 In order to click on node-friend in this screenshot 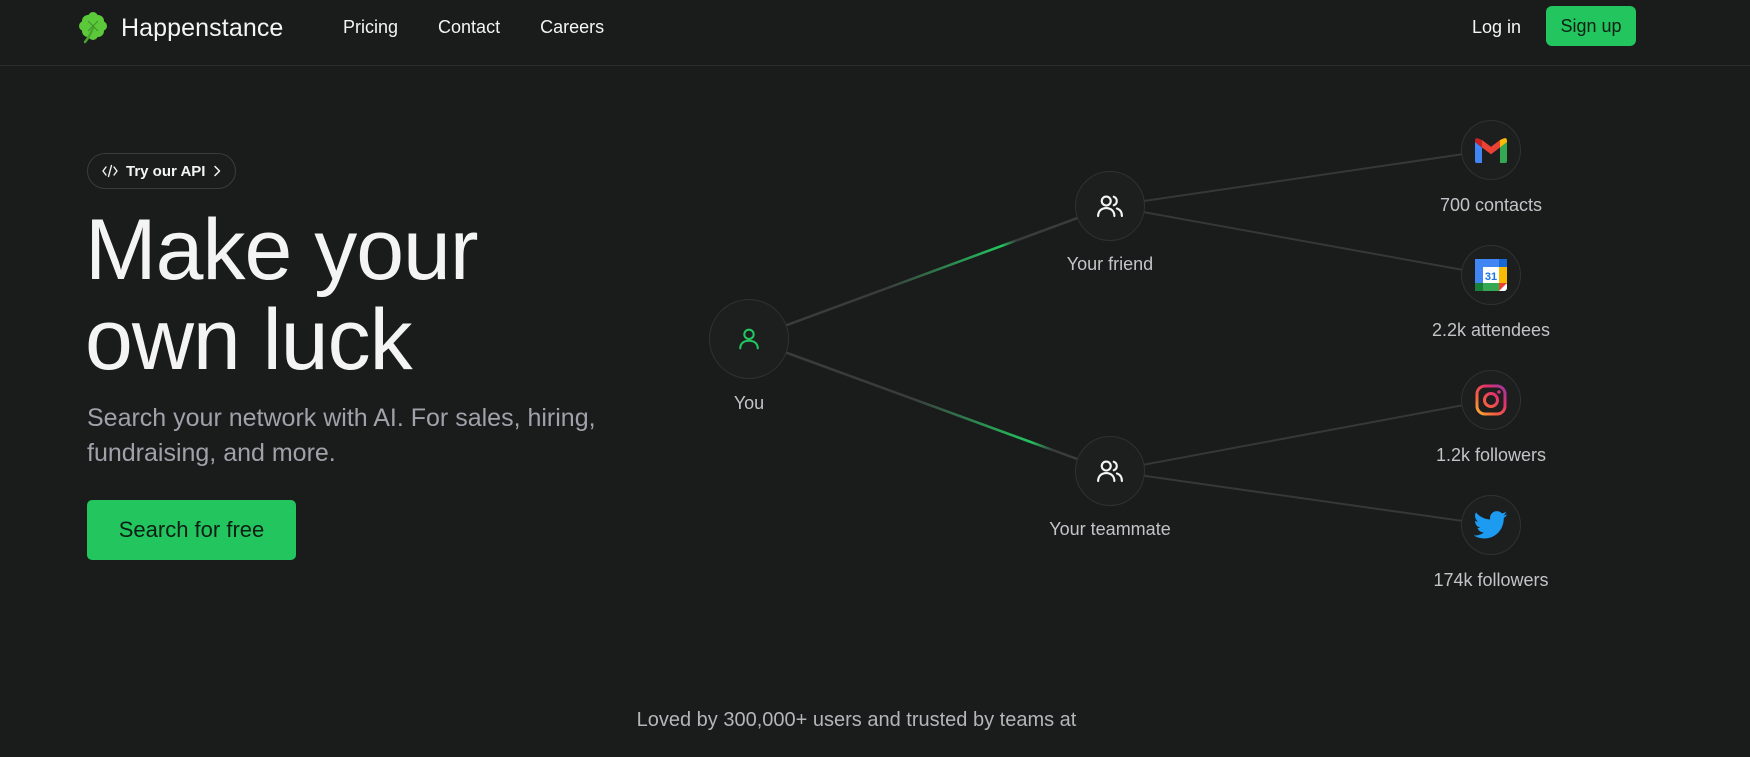, I will do `click(1110, 206)`.